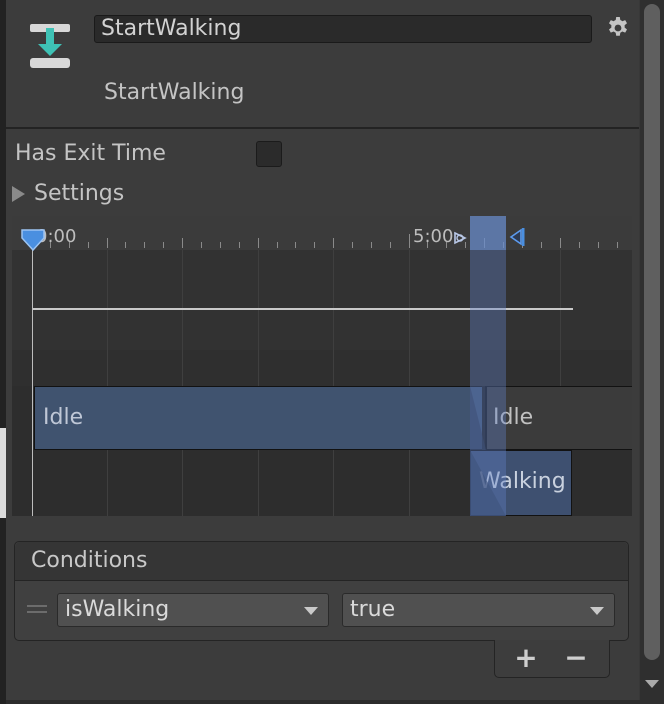 This screenshot has width=664, height=704. What do you see at coordinates (323, 702) in the screenshot?
I see `bottom-edge` at bounding box center [323, 702].